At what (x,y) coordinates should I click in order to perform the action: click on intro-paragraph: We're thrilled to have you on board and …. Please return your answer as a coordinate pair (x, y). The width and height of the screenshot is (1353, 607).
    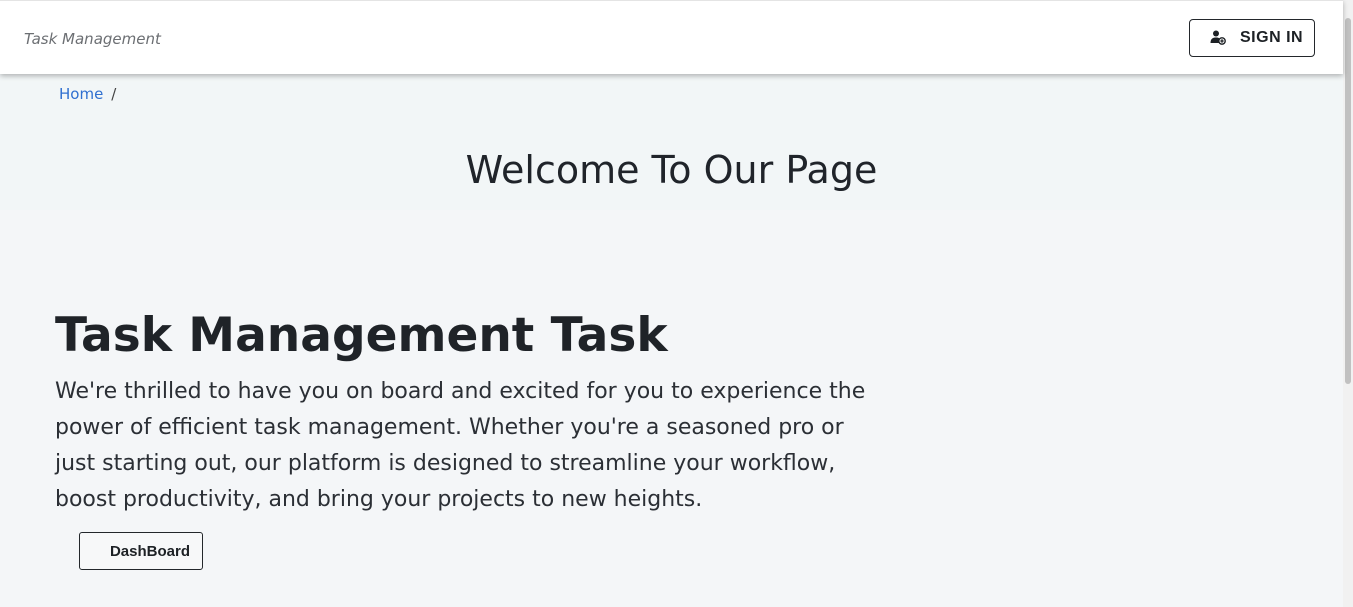
    Looking at the image, I should click on (460, 445).